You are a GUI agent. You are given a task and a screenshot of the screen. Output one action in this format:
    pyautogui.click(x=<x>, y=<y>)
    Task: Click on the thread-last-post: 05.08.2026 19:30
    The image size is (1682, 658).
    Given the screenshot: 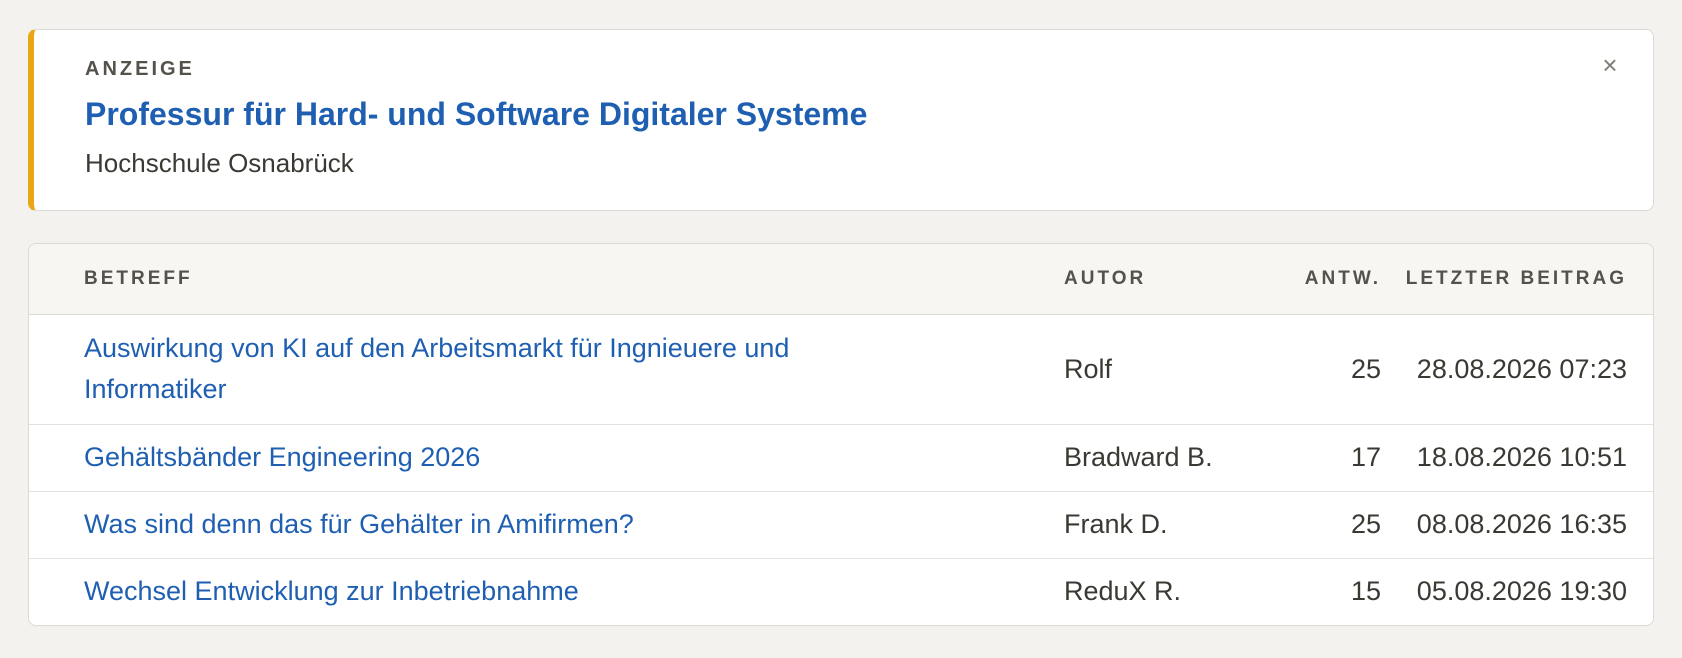 What is the action you would take?
    pyautogui.click(x=1521, y=591)
    